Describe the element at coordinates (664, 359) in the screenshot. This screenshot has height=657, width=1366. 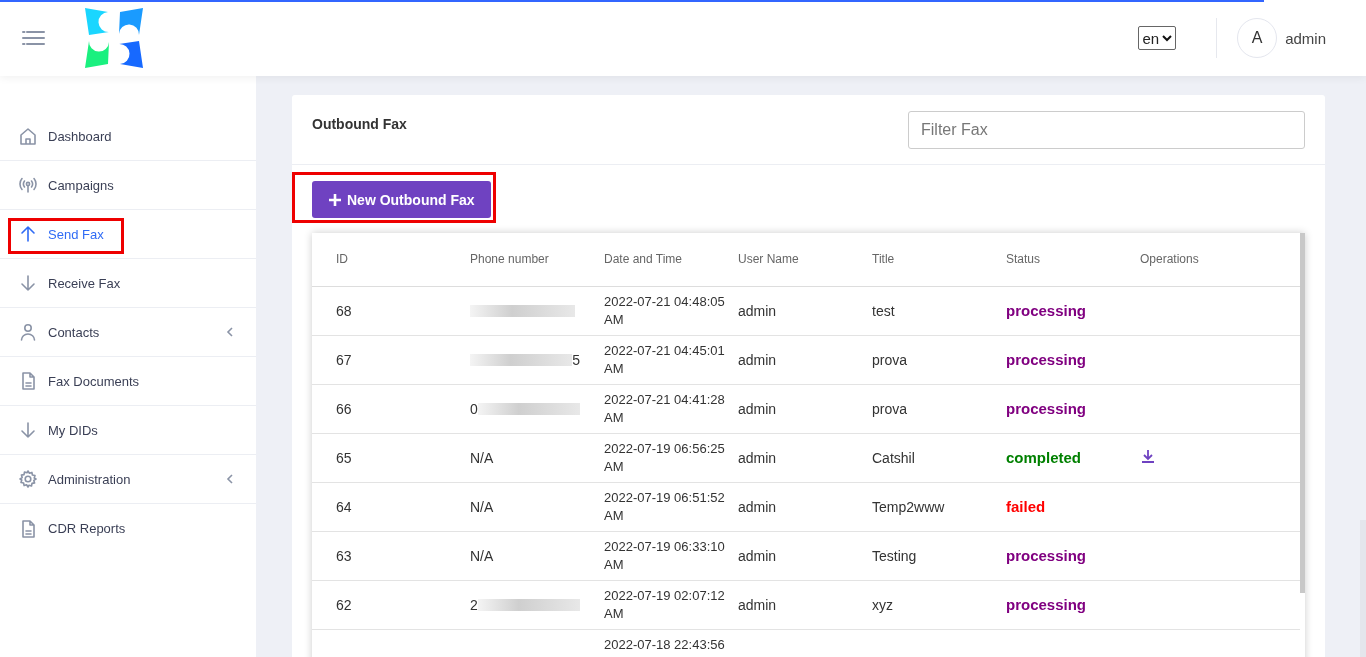
I see `date-time-text: 2022-07-21 04:45:01 AM` at that location.